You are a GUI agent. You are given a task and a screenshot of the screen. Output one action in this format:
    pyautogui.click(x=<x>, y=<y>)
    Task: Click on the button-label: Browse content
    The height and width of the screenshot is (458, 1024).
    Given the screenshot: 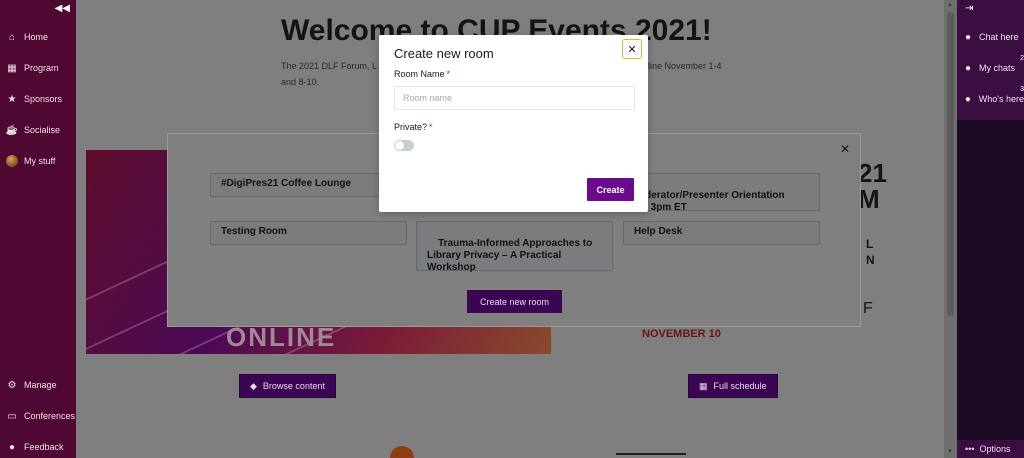 What is the action you would take?
    pyautogui.click(x=293, y=386)
    